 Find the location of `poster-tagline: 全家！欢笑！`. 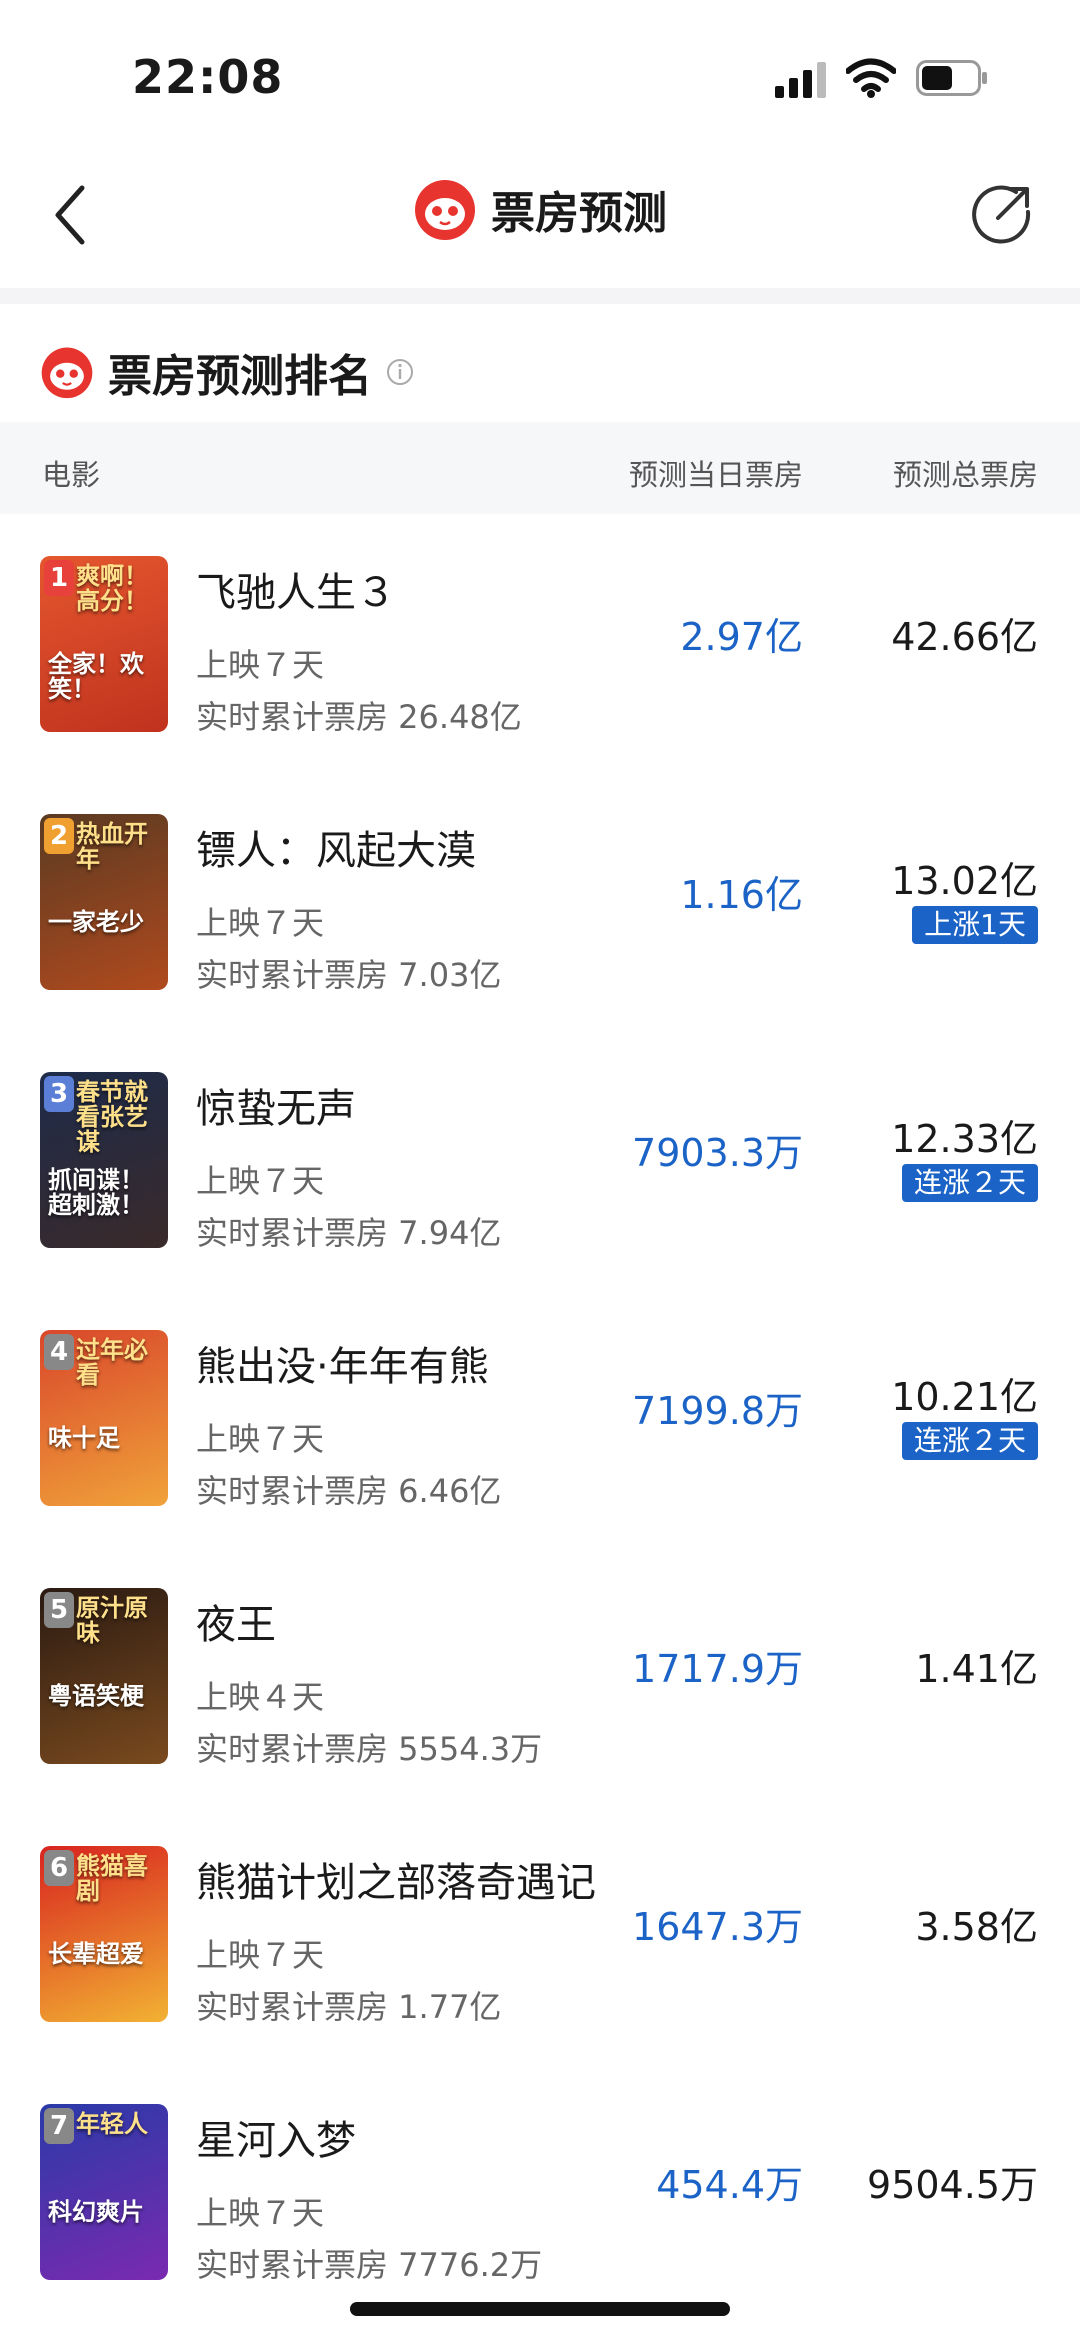

poster-tagline: 全家！欢笑！ is located at coordinates (96, 677).